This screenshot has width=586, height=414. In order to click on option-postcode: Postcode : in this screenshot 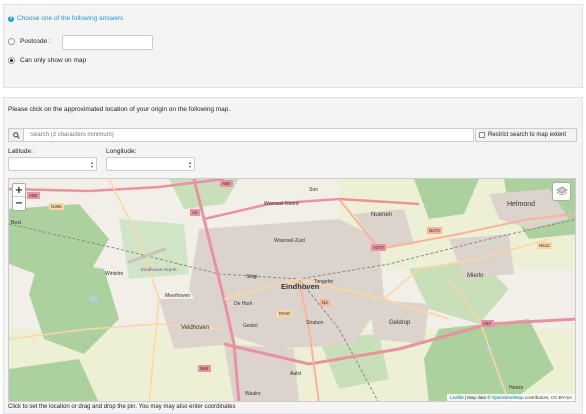, I will do `click(29, 41)`.